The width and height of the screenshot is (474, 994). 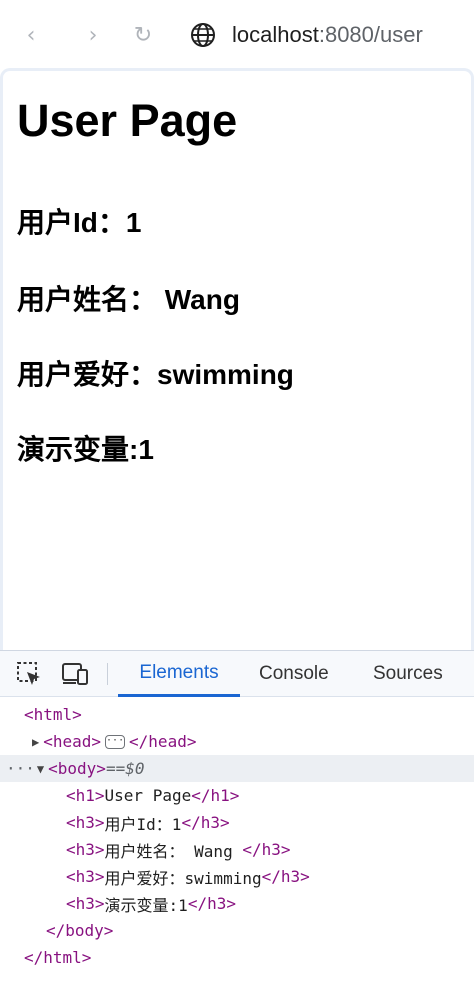 What do you see at coordinates (40, 769) in the screenshot?
I see `collapse-triangle-icon: ▼` at bounding box center [40, 769].